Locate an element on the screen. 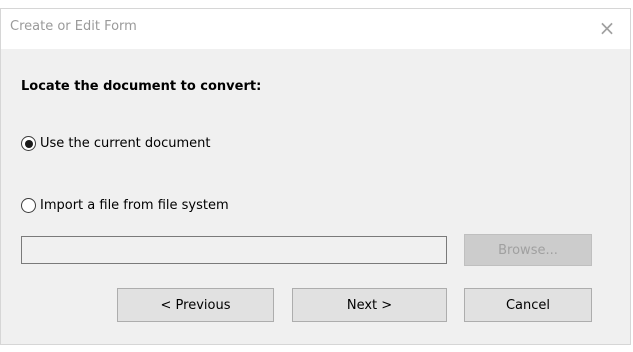 This screenshot has height=352, width=633. option-label: Import a file from file system is located at coordinates (134, 205).